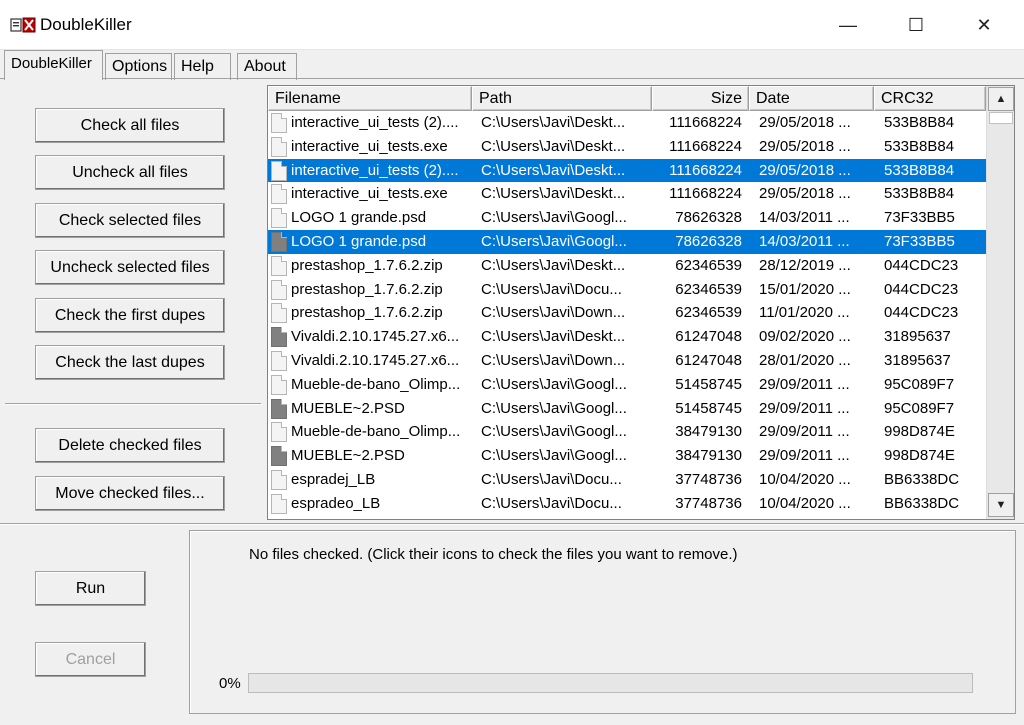  What do you see at coordinates (370, 98) in the screenshot?
I see `column-header-filename: Filename` at bounding box center [370, 98].